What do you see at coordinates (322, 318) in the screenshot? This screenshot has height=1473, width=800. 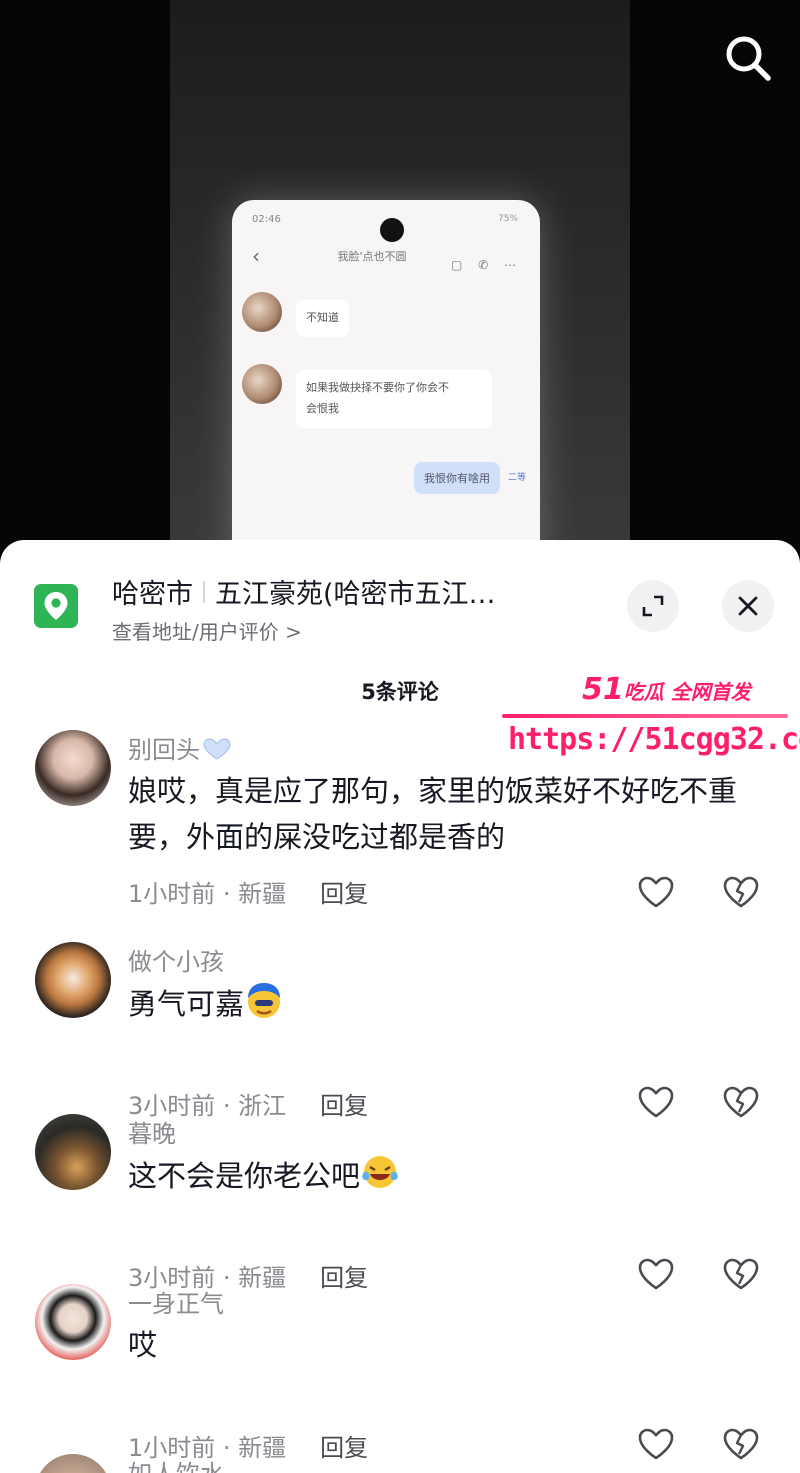 I see `phone-message: 不知道` at bounding box center [322, 318].